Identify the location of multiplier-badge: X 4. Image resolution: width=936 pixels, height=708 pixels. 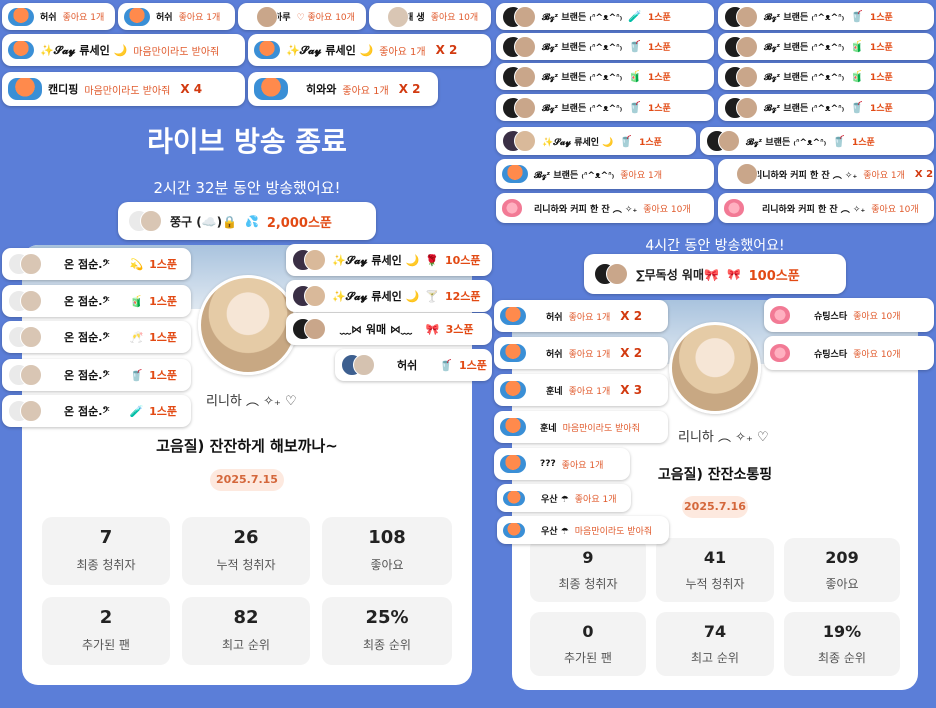
(191, 89).